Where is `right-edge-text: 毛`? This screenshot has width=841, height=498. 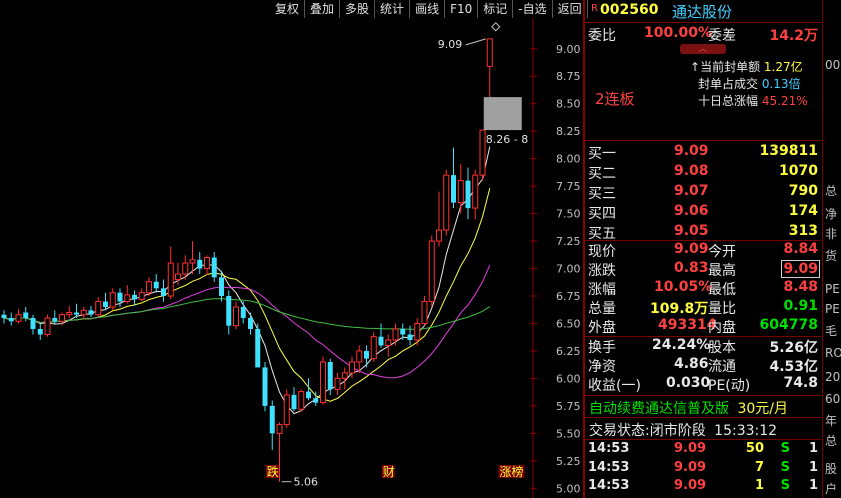
right-edge-text: 毛 is located at coordinates (831, 331).